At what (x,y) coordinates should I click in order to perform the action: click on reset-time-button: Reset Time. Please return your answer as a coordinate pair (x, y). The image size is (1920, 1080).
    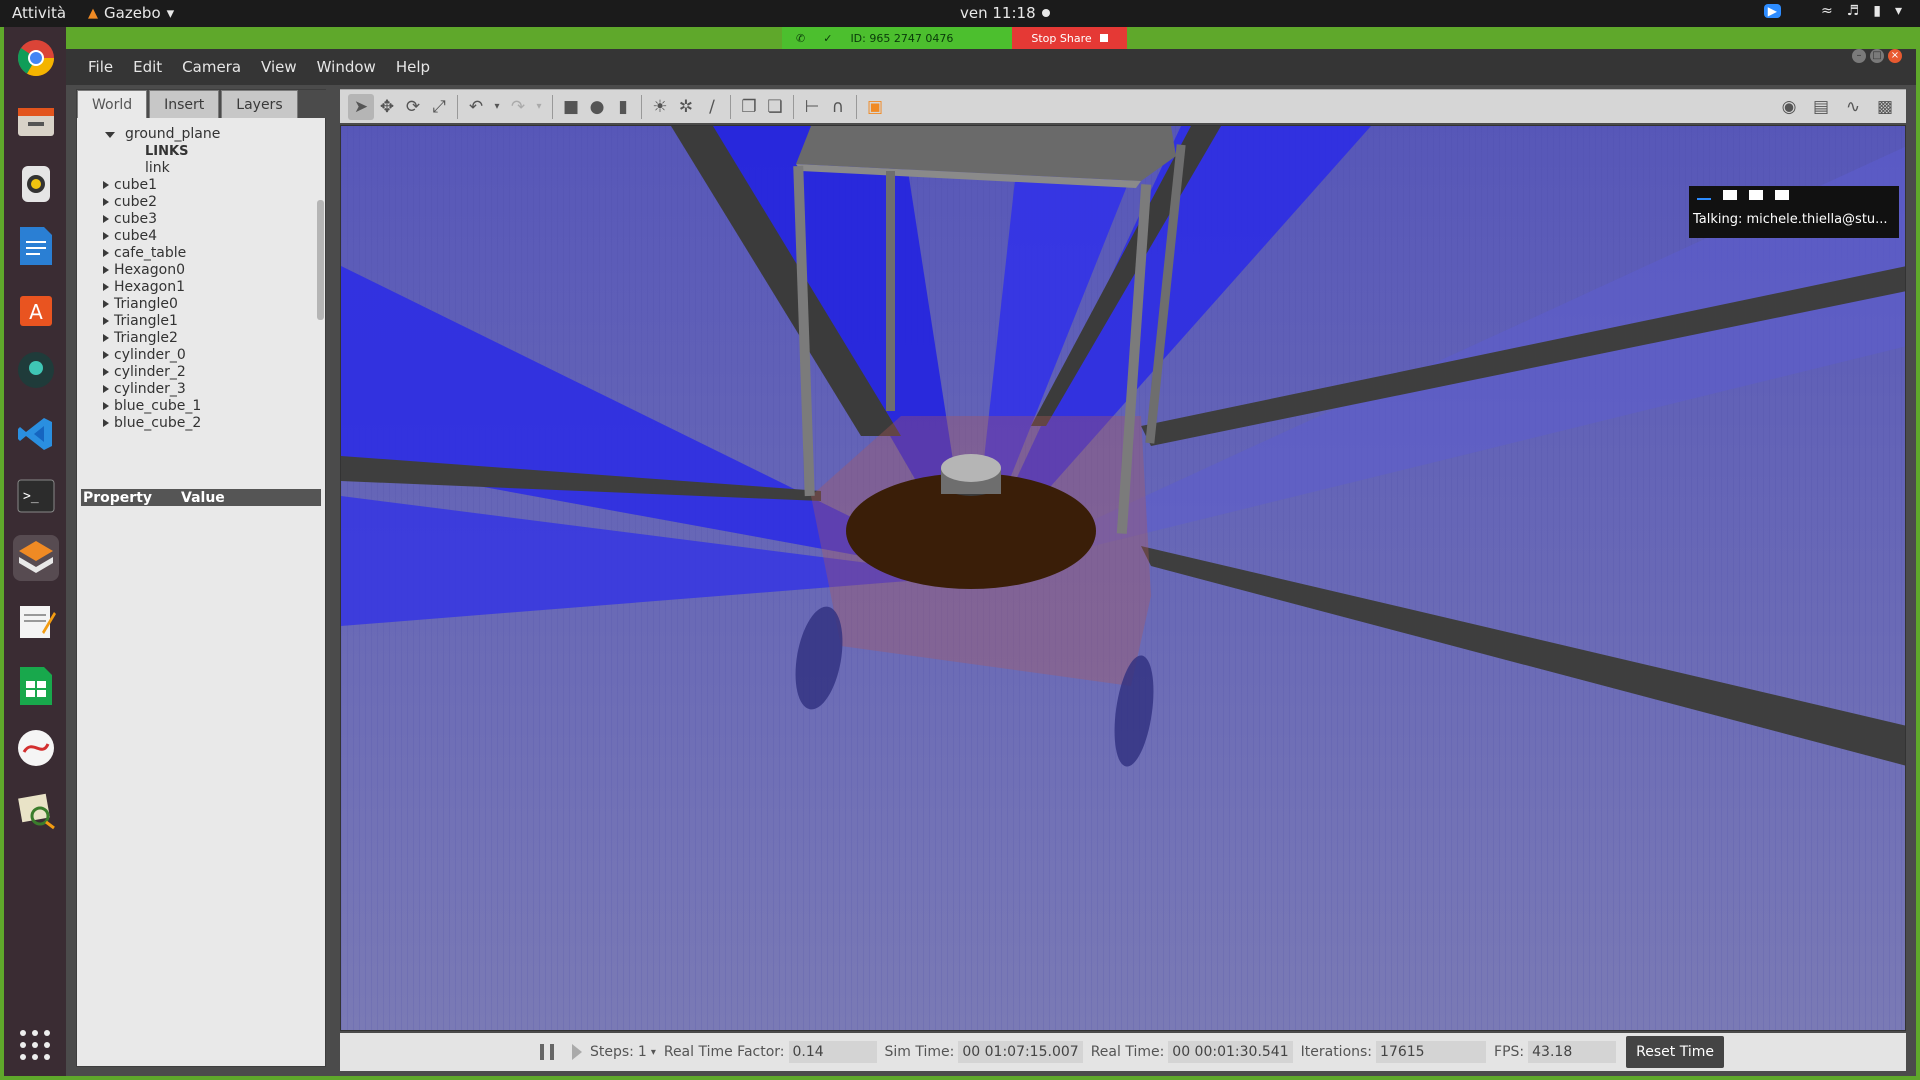
    Looking at the image, I should click on (1675, 1052).